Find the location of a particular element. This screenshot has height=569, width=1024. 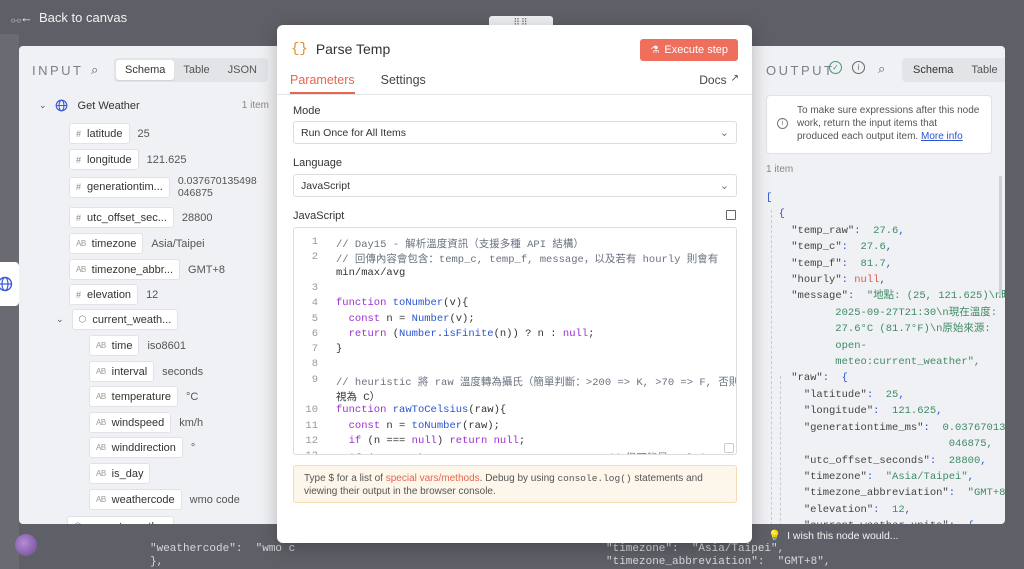

field-chip: AB windspeed is located at coordinates (130, 422).